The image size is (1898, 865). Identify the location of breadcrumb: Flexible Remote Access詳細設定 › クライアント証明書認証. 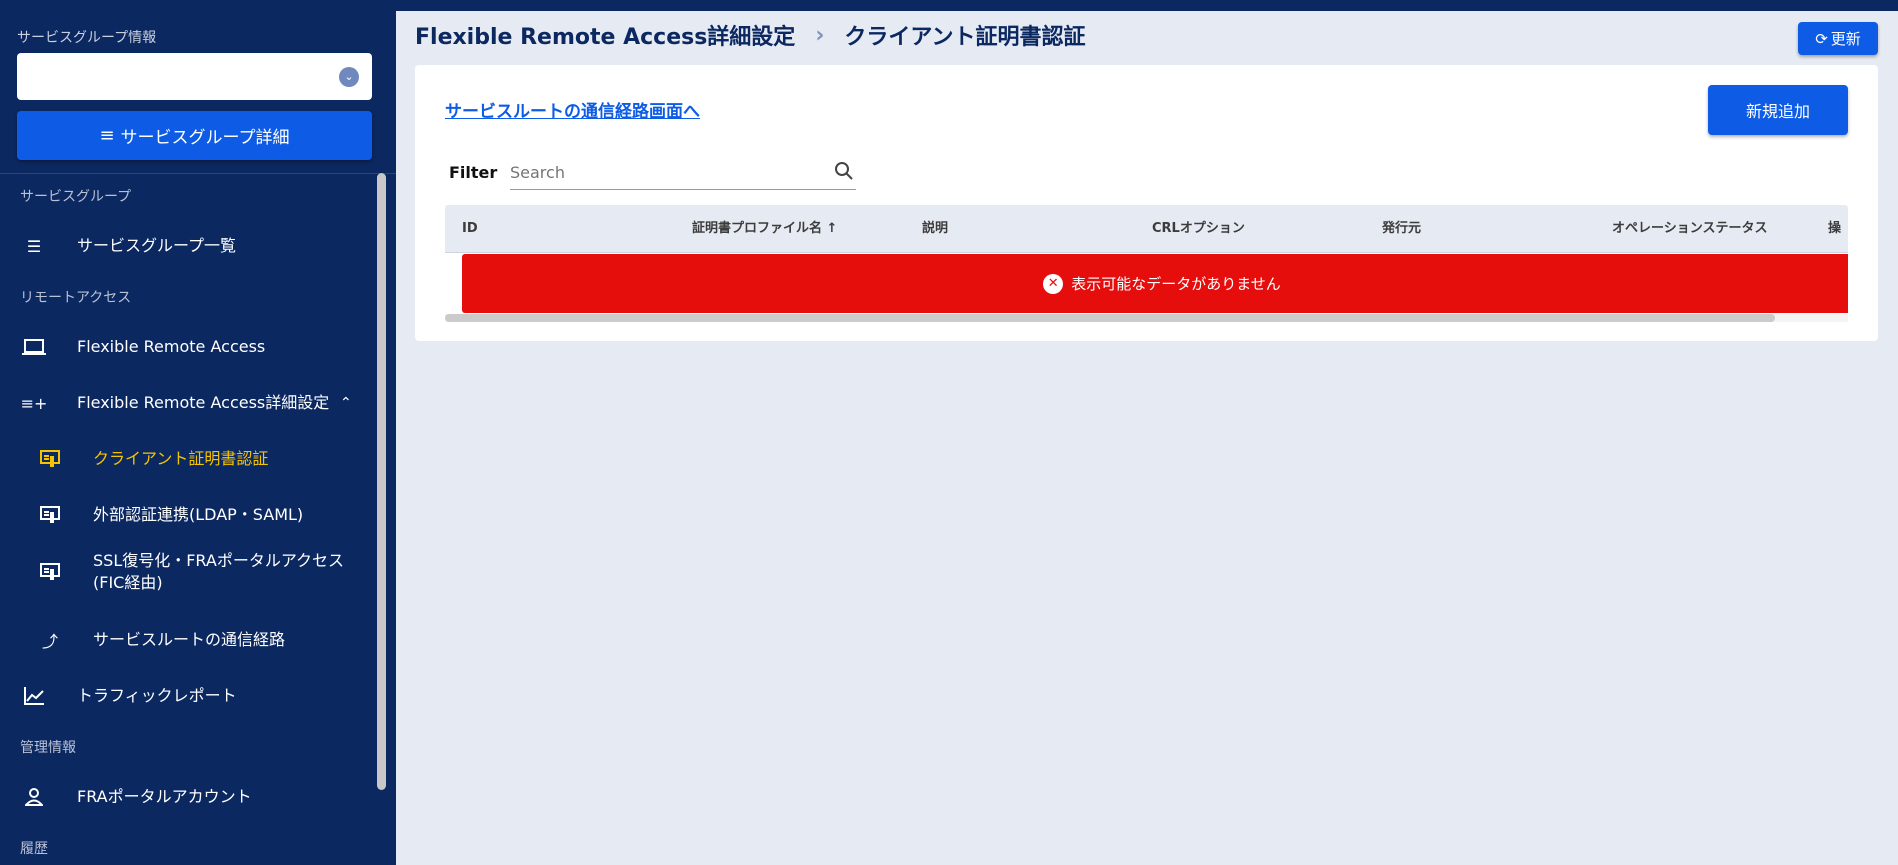
(750, 35).